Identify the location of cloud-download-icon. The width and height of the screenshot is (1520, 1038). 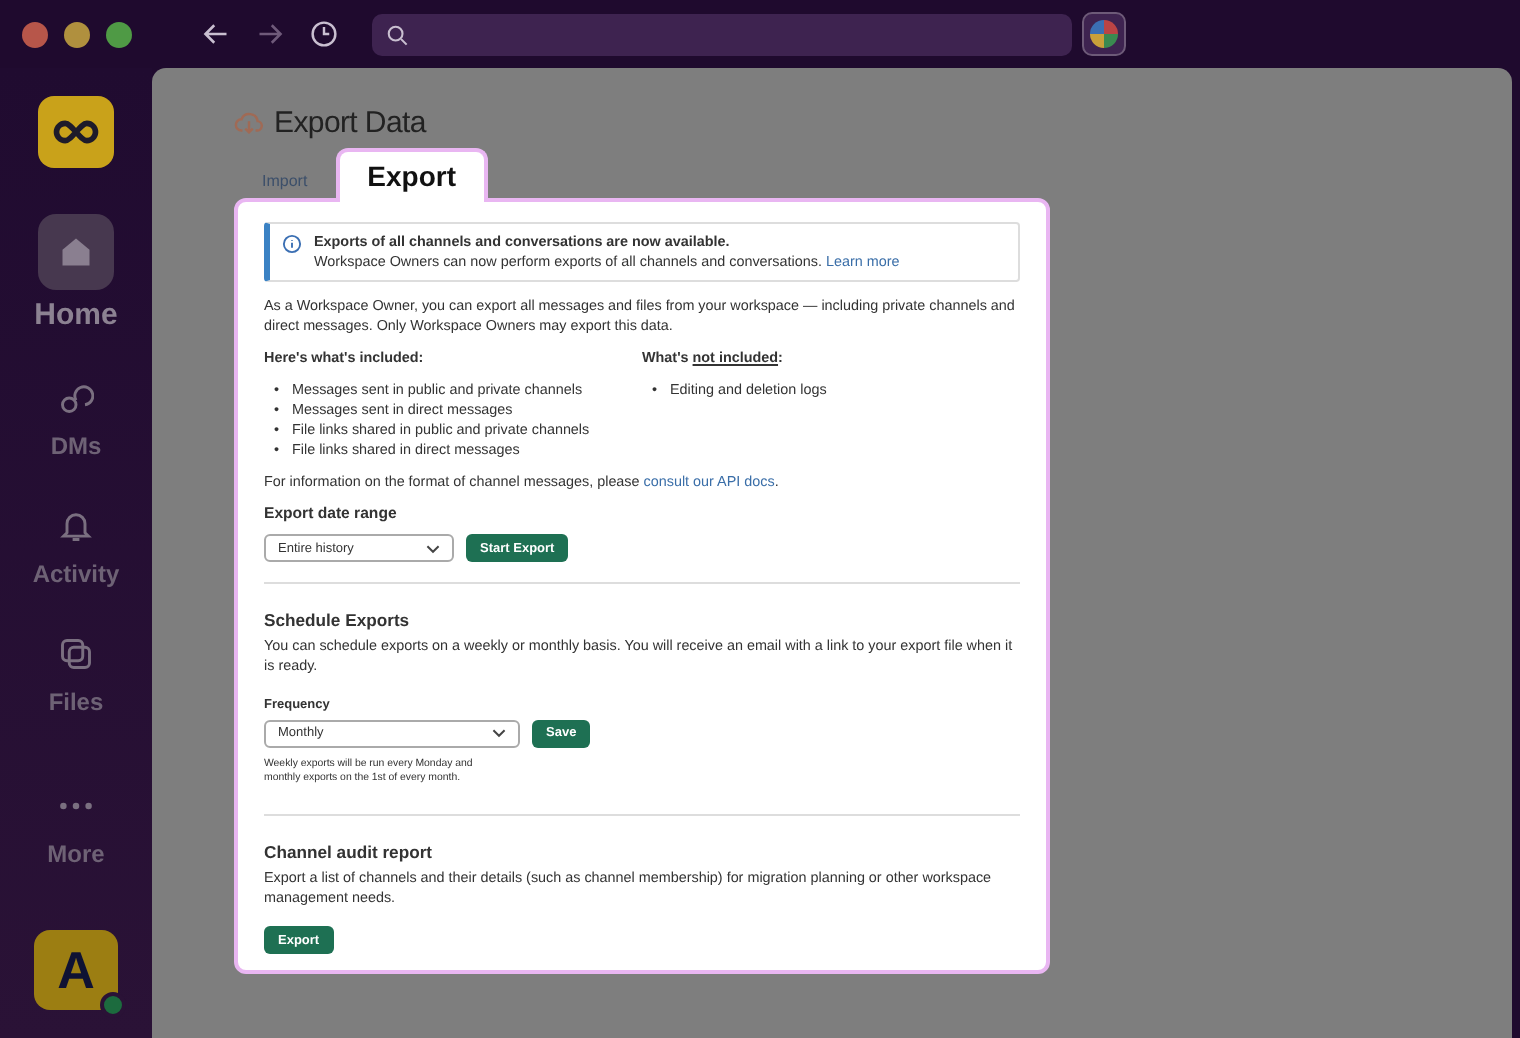
(249, 122).